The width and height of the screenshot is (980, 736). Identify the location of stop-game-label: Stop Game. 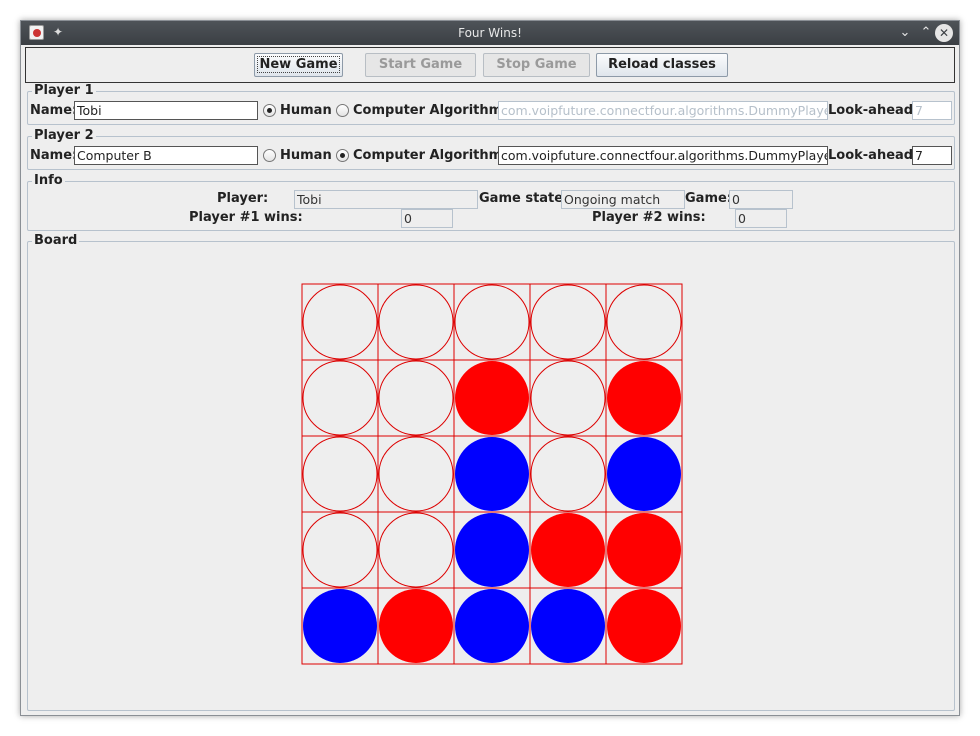
(536, 64).